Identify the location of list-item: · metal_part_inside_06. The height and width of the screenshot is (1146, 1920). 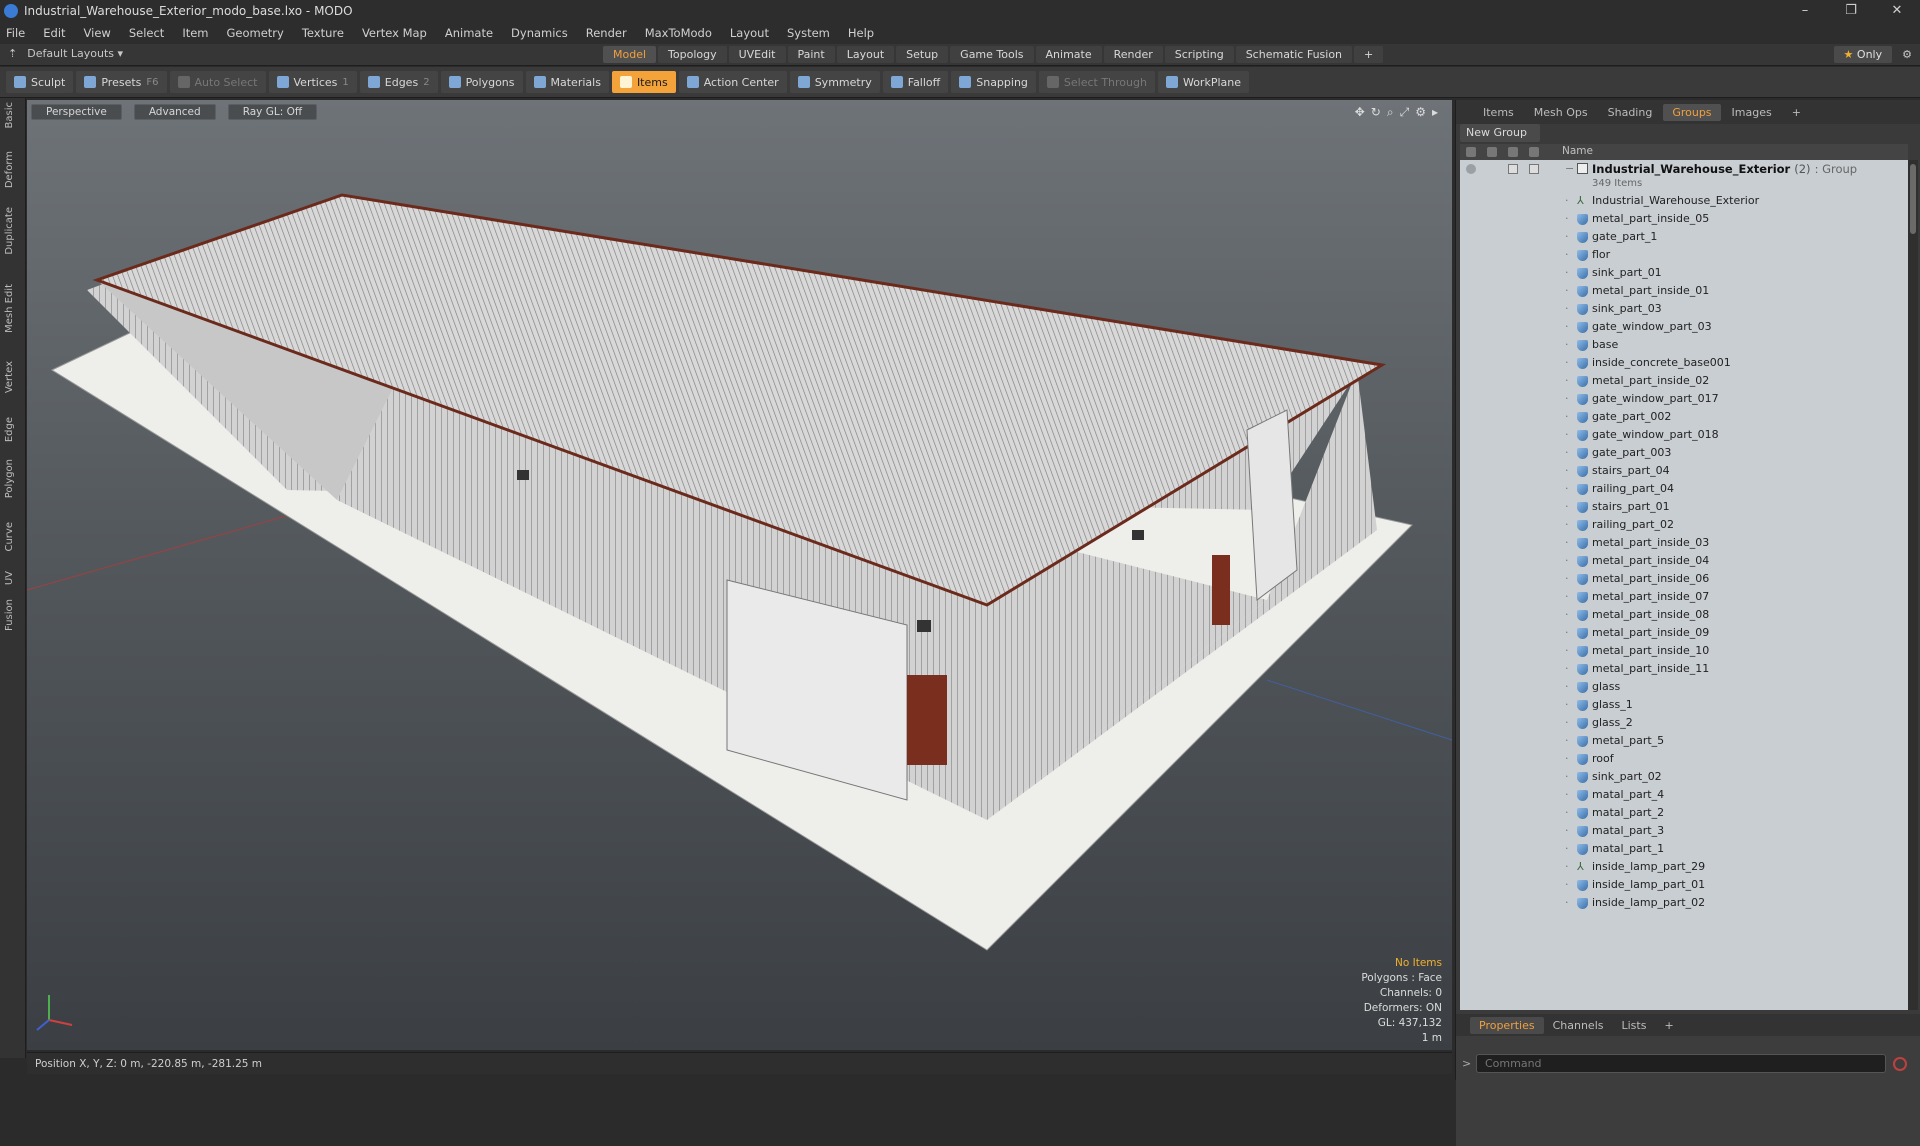
(1684, 579).